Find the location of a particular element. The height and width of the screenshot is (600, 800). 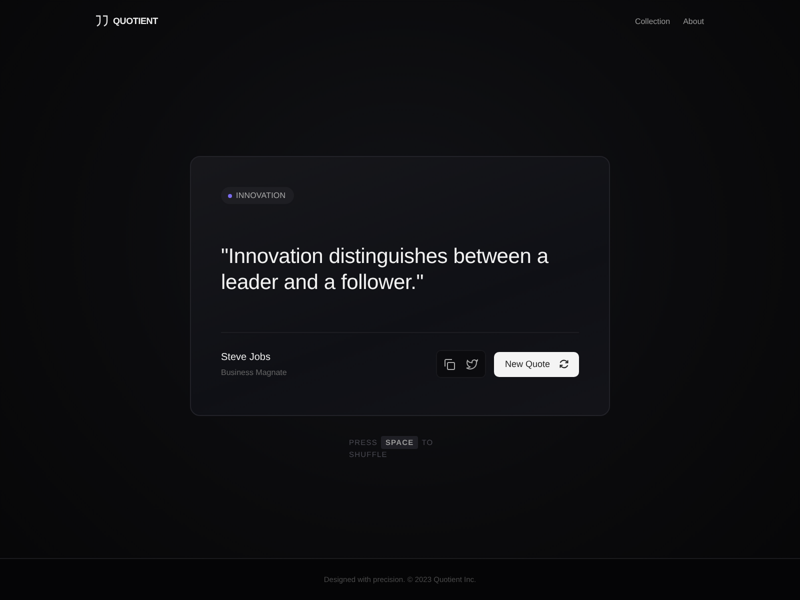

nav-link: About is located at coordinates (693, 21).